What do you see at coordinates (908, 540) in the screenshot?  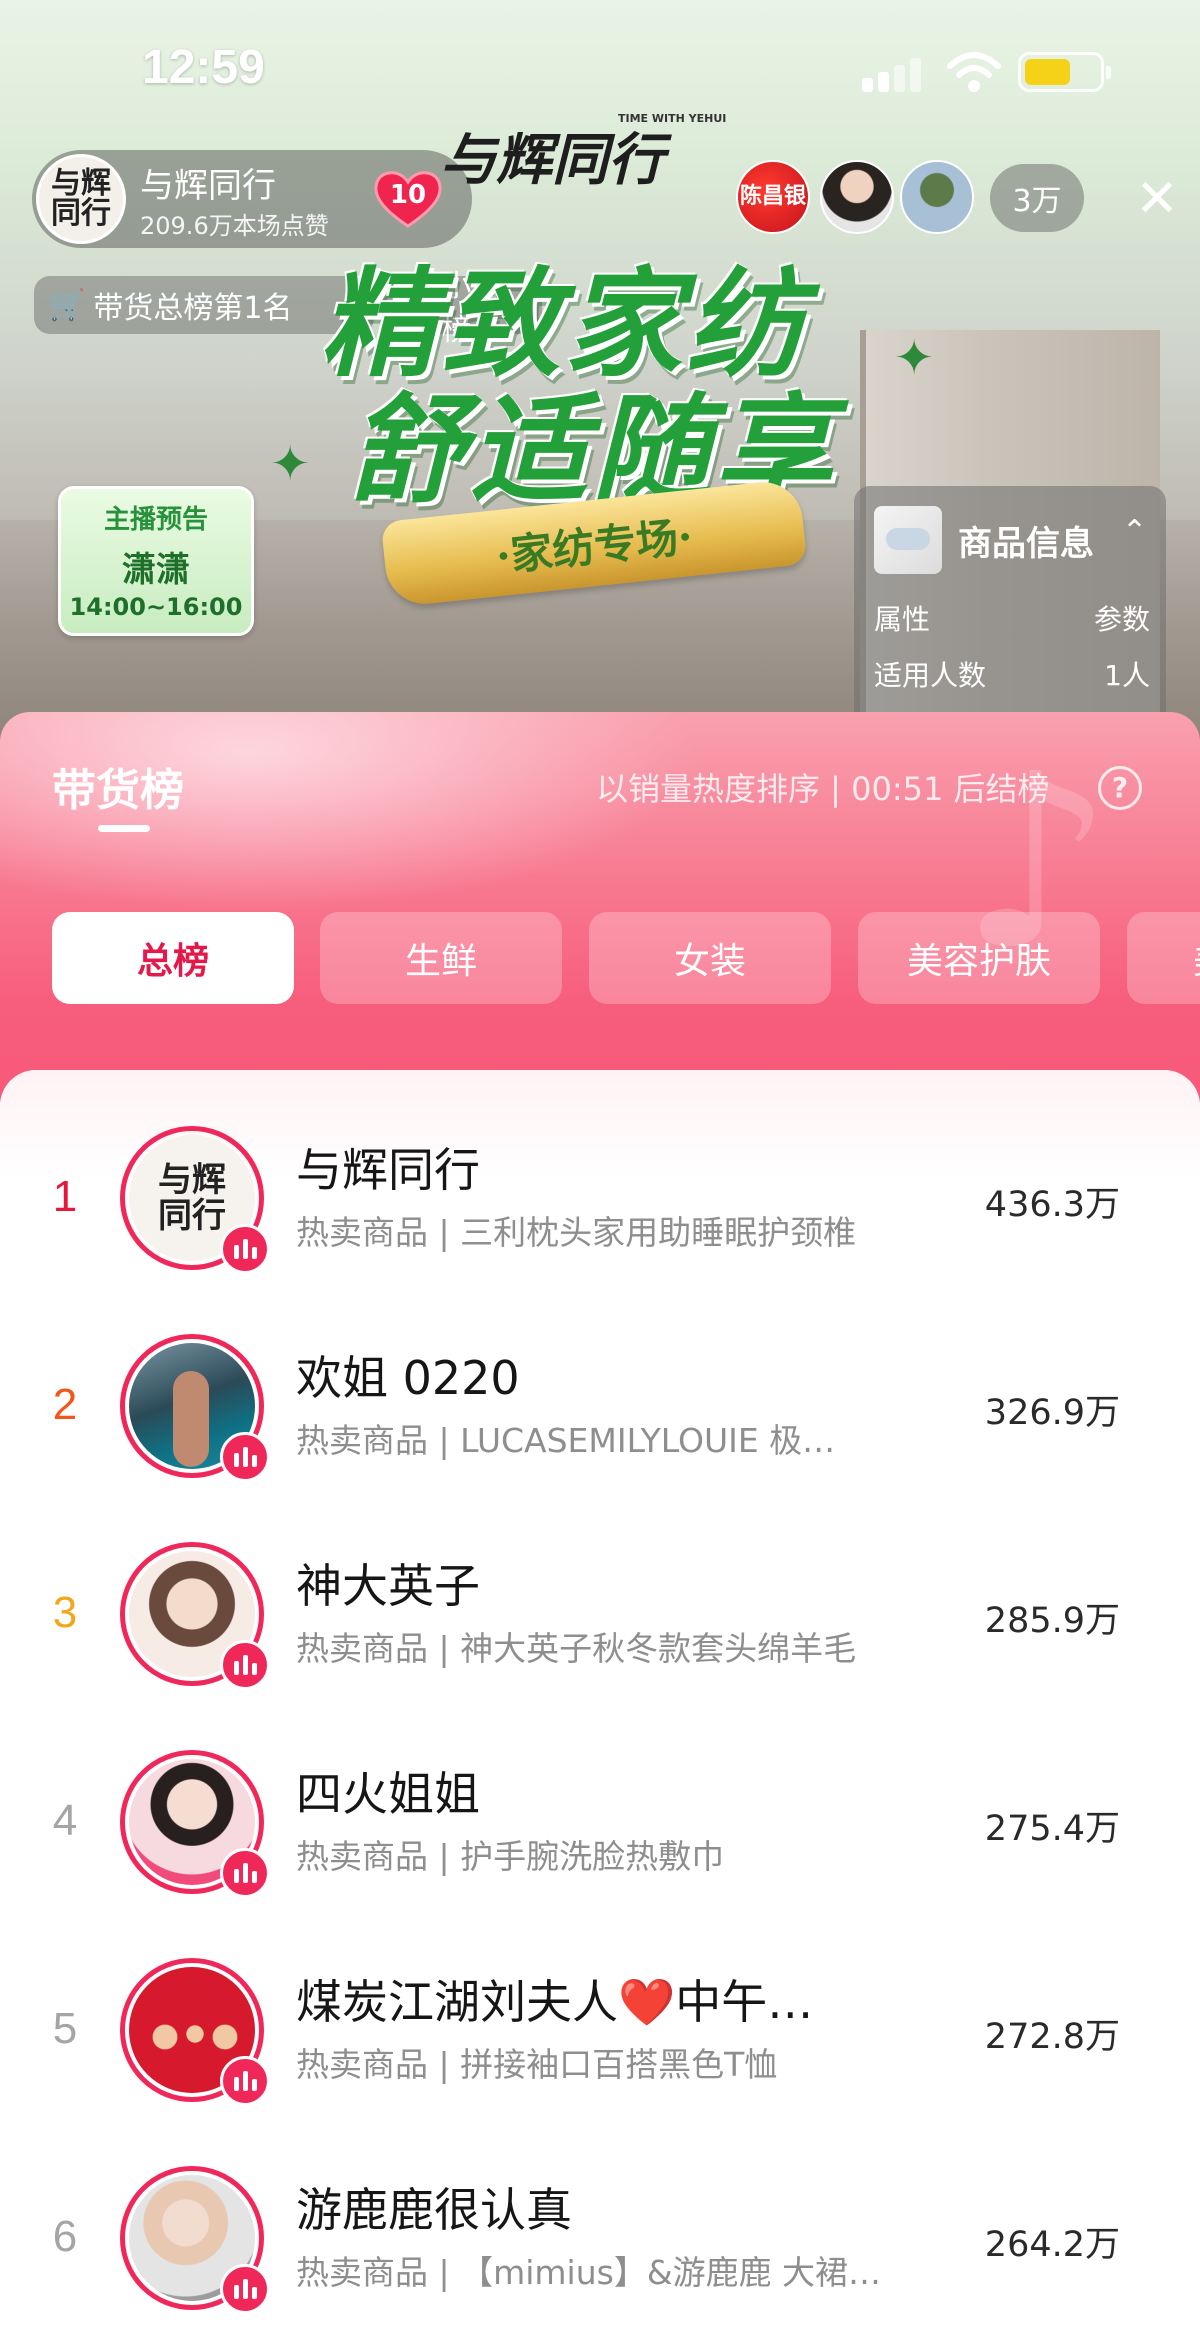 I see `product-thumbnail` at bounding box center [908, 540].